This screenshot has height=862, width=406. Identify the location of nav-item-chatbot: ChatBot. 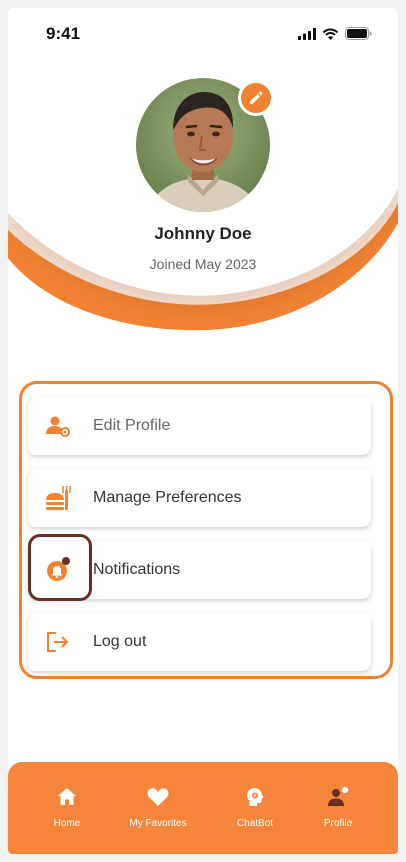
(255, 806).